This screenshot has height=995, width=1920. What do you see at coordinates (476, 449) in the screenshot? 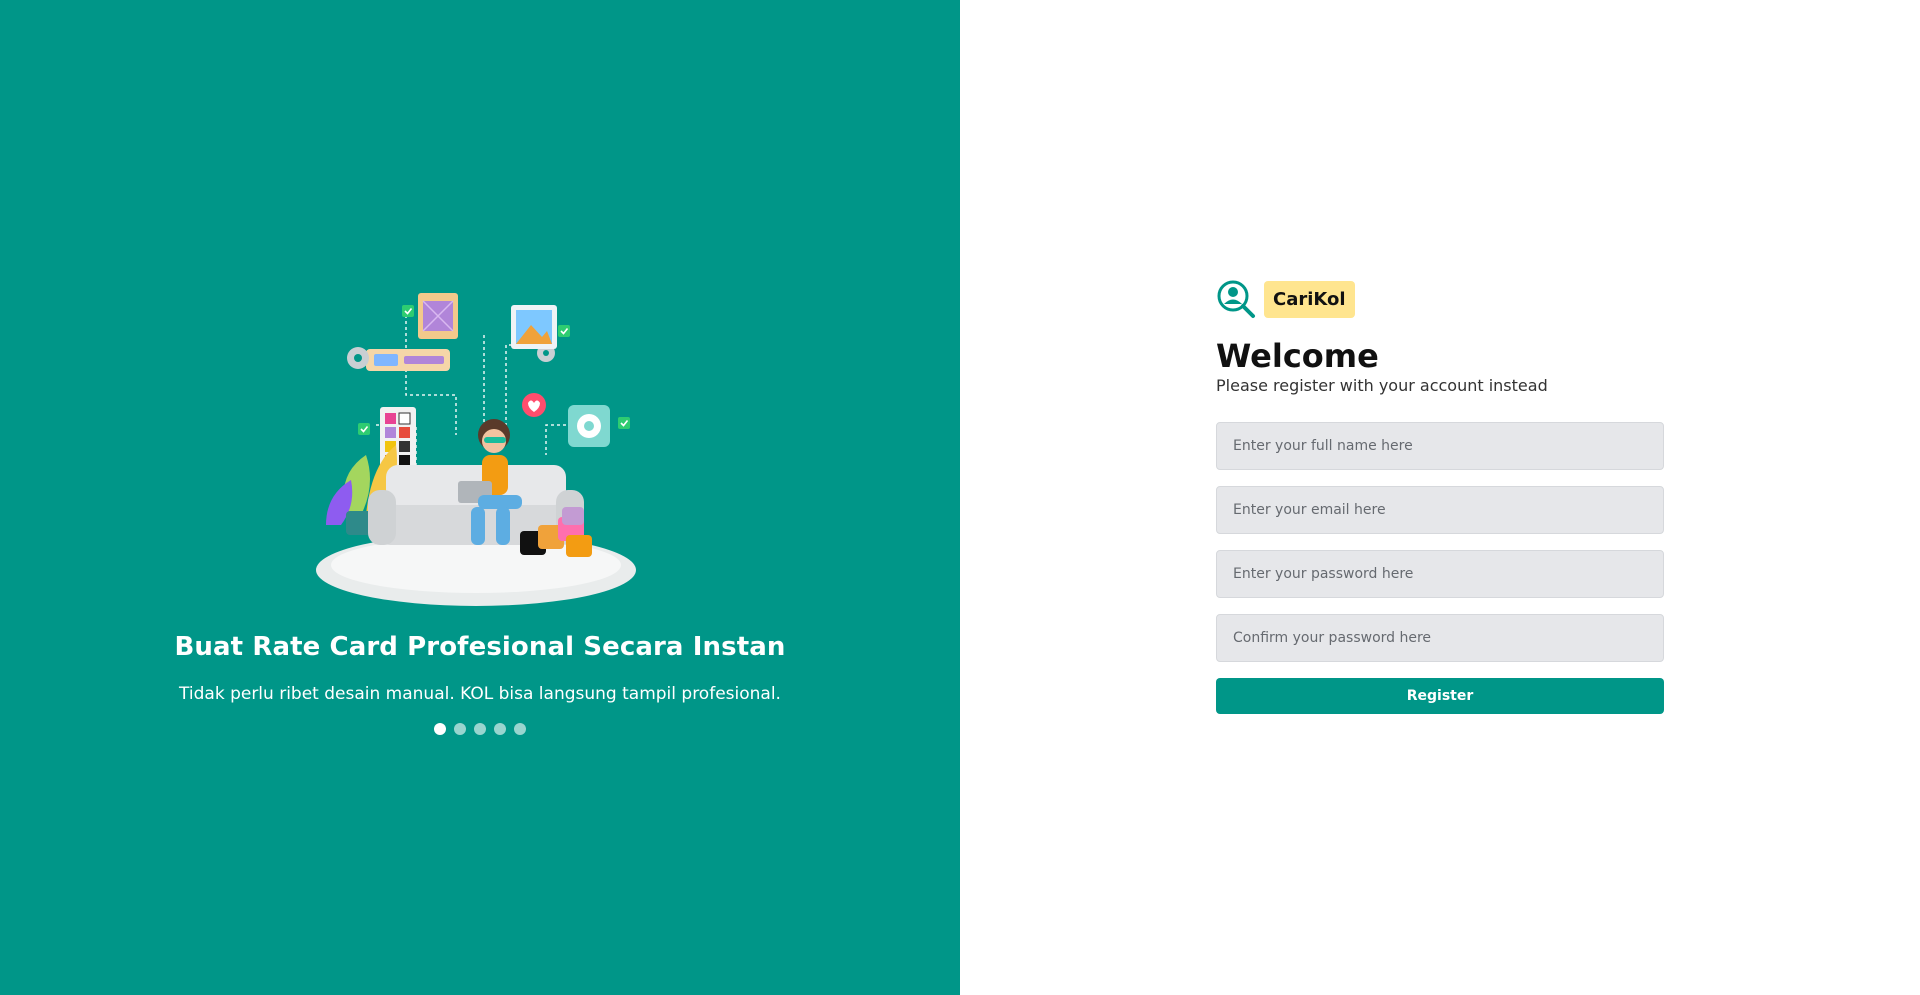
I see `creator-illustration` at bounding box center [476, 449].